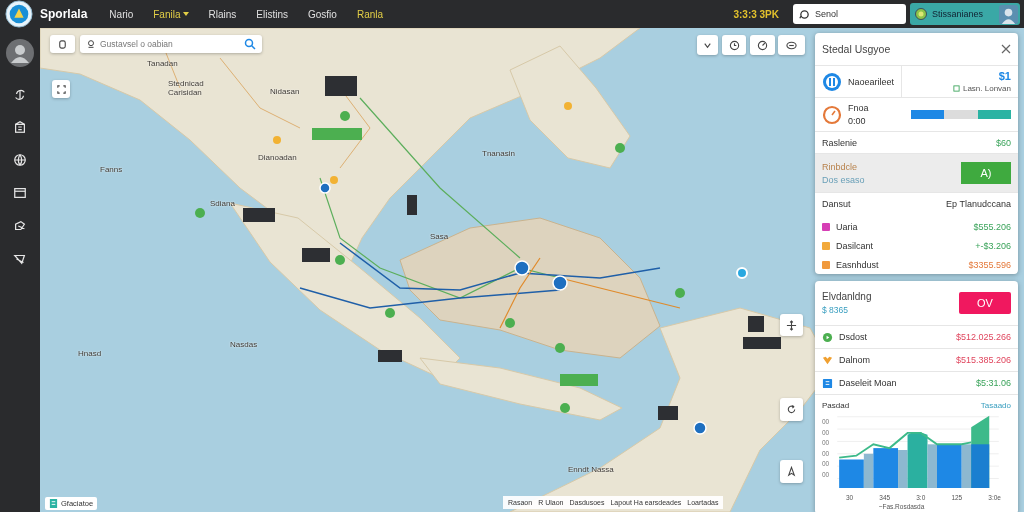 This screenshot has height=512, width=1024. What do you see at coordinates (985, 303) in the screenshot?
I see `action-button: OV` at bounding box center [985, 303].